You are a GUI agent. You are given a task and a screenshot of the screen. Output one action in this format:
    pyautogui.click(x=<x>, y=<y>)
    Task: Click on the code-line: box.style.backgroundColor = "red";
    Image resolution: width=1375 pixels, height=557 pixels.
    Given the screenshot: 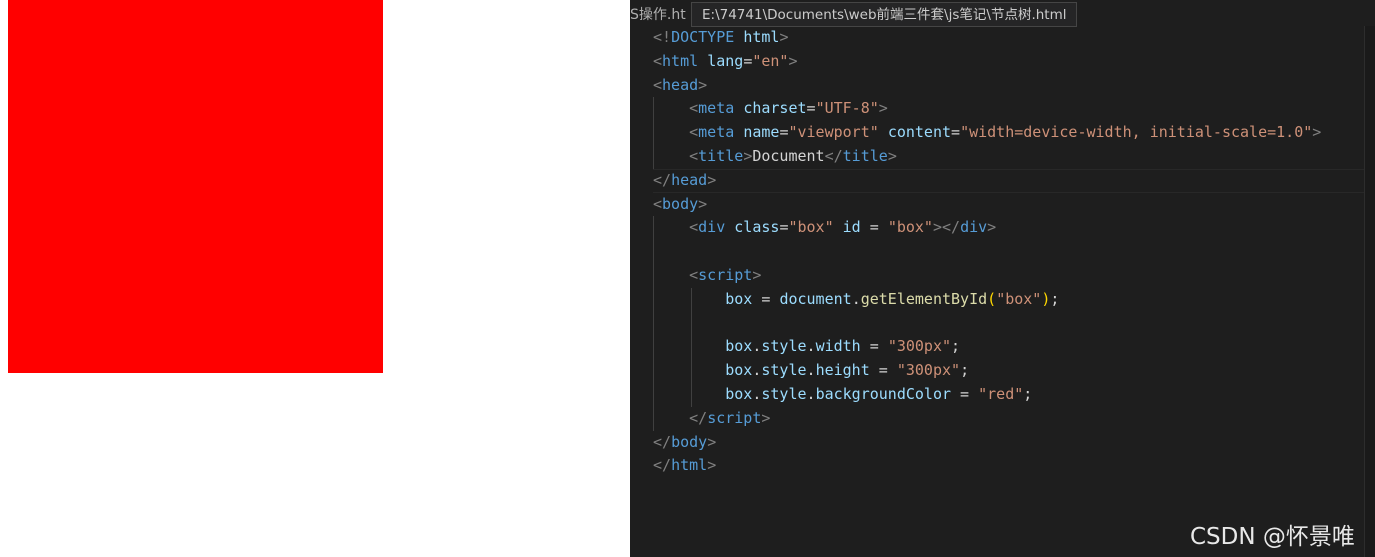 What is the action you would take?
    pyautogui.click(x=997, y=394)
    